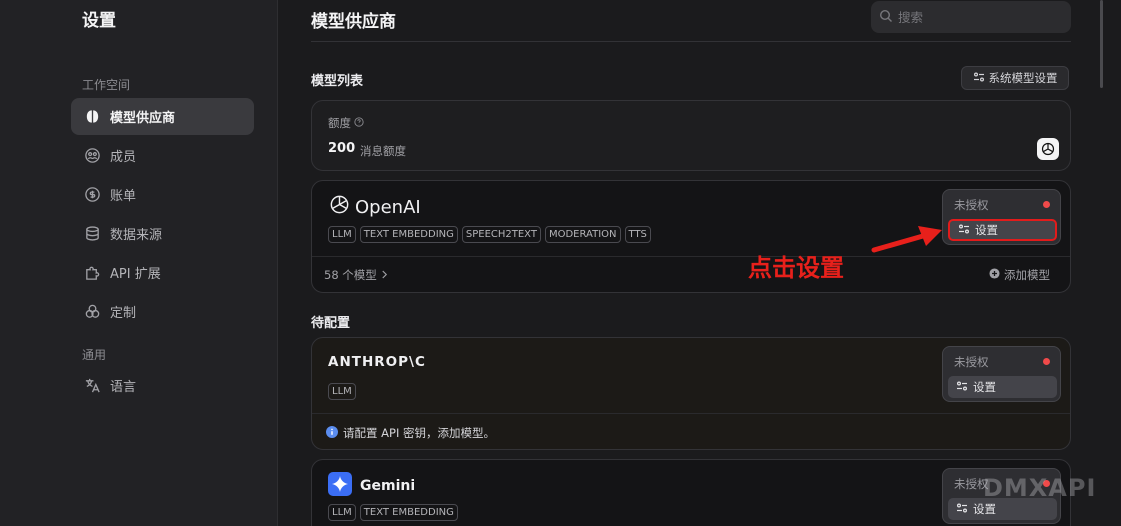 The width and height of the screenshot is (1121, 526). I want to click on provider-name-text: OpenAI, so click(388, 207).